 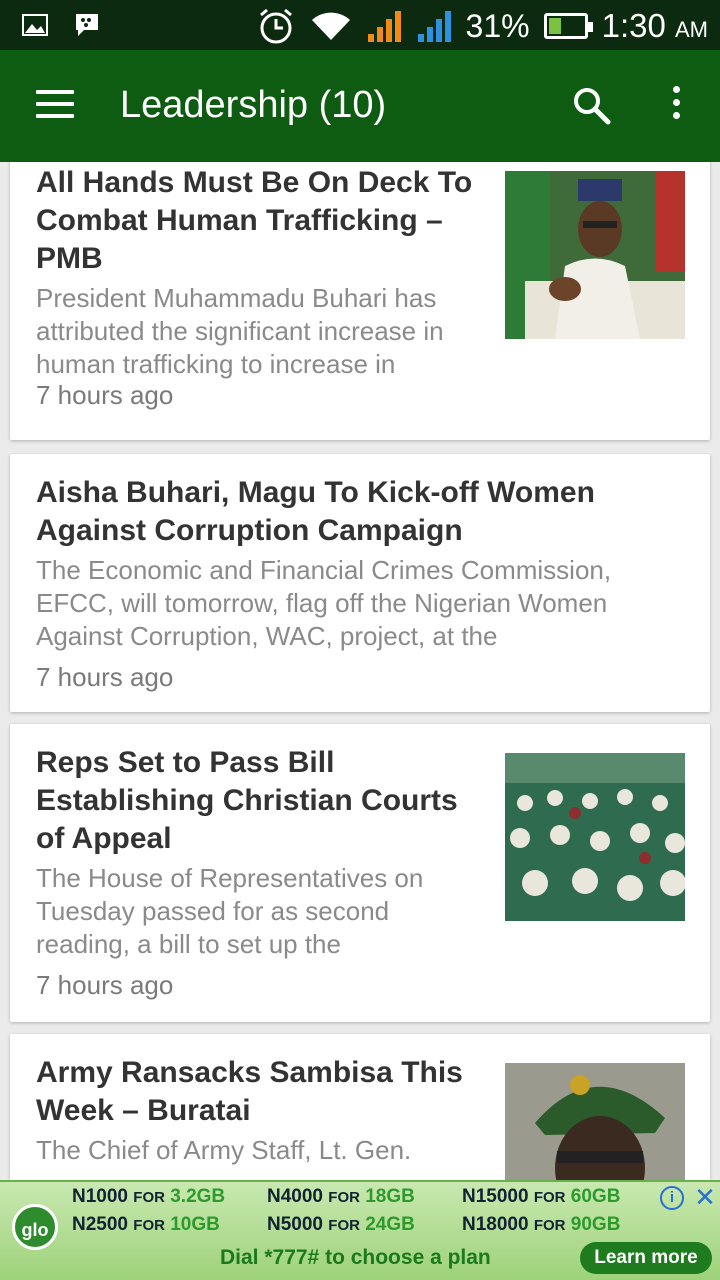 What do you see at coordinates (149, 1196) in the screenshot?
I see `ad-plan: N1000 FOR 3.2GB` at bounding box center [149, 1196].